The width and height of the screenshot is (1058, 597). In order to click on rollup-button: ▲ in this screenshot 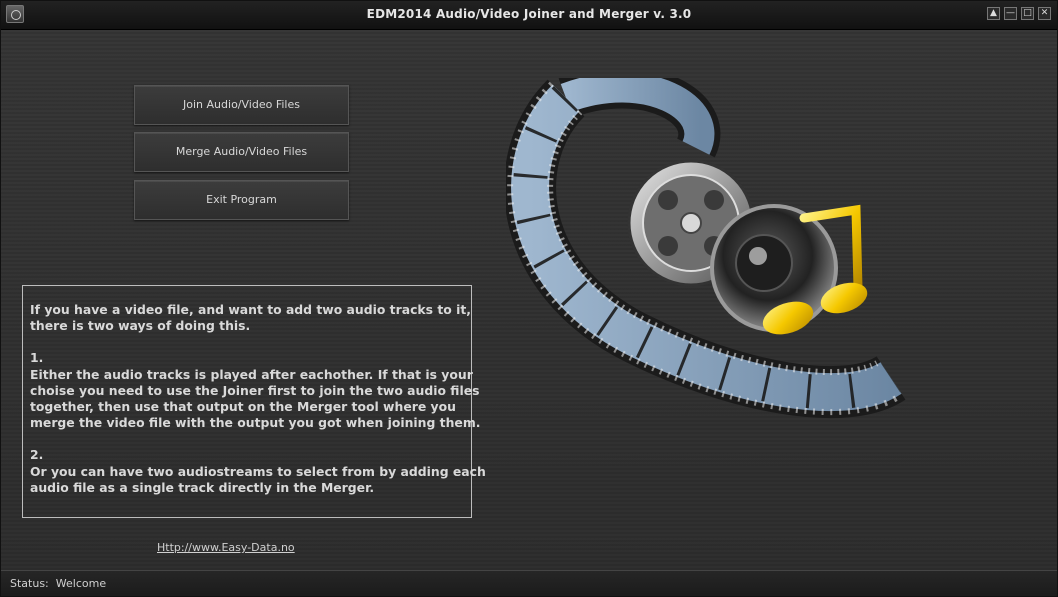, I will do `click(993, 13)`.